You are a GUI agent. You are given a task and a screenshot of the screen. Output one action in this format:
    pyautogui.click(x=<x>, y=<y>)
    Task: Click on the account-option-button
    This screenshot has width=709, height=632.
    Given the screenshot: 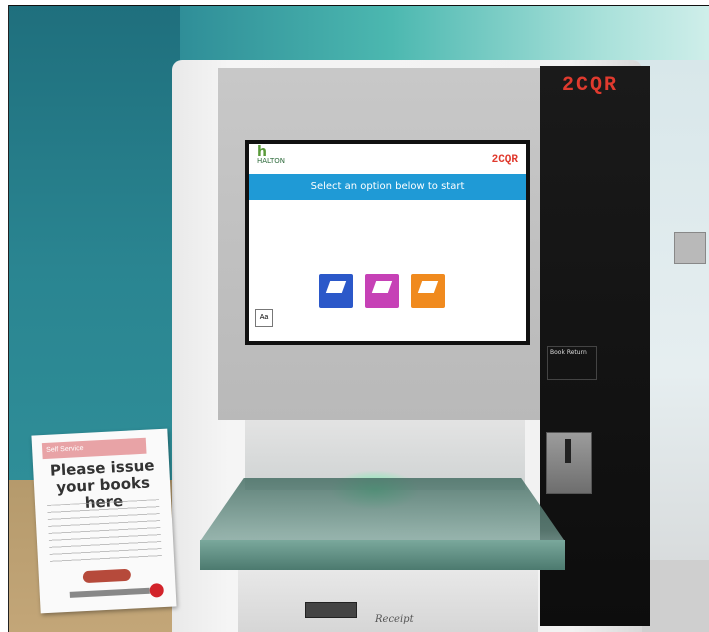 What is the action you would take?
    pyautogui.click(x=382, y=291)
    